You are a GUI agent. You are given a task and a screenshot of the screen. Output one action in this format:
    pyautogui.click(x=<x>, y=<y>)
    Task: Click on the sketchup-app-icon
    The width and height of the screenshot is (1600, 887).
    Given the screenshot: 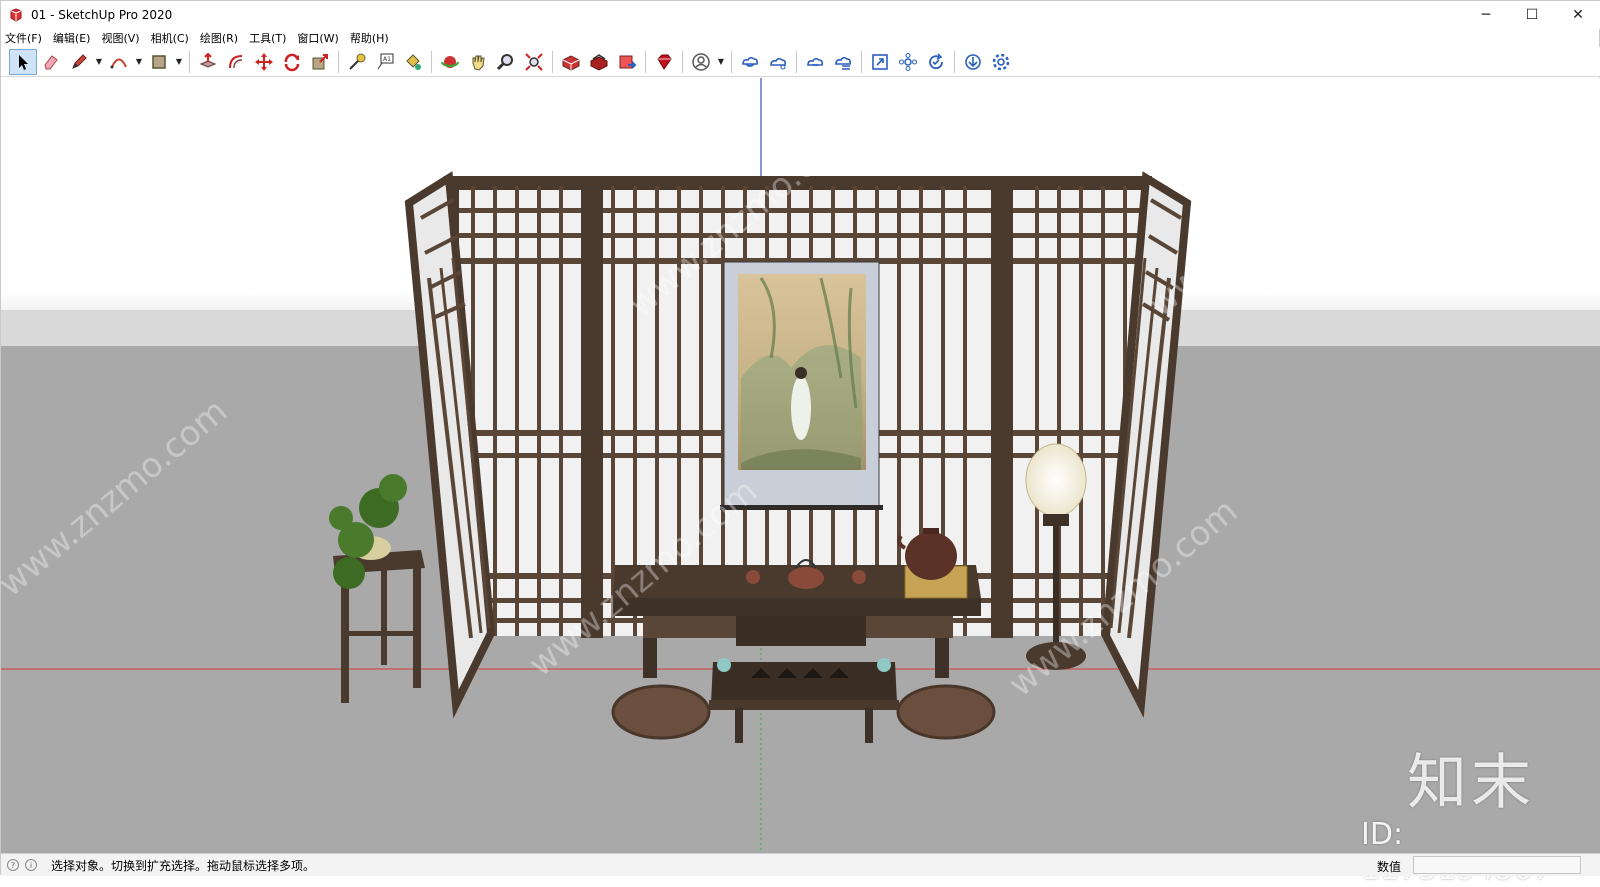 What is the action you would take?
    pyautogui.click(x=16, y=15)
    